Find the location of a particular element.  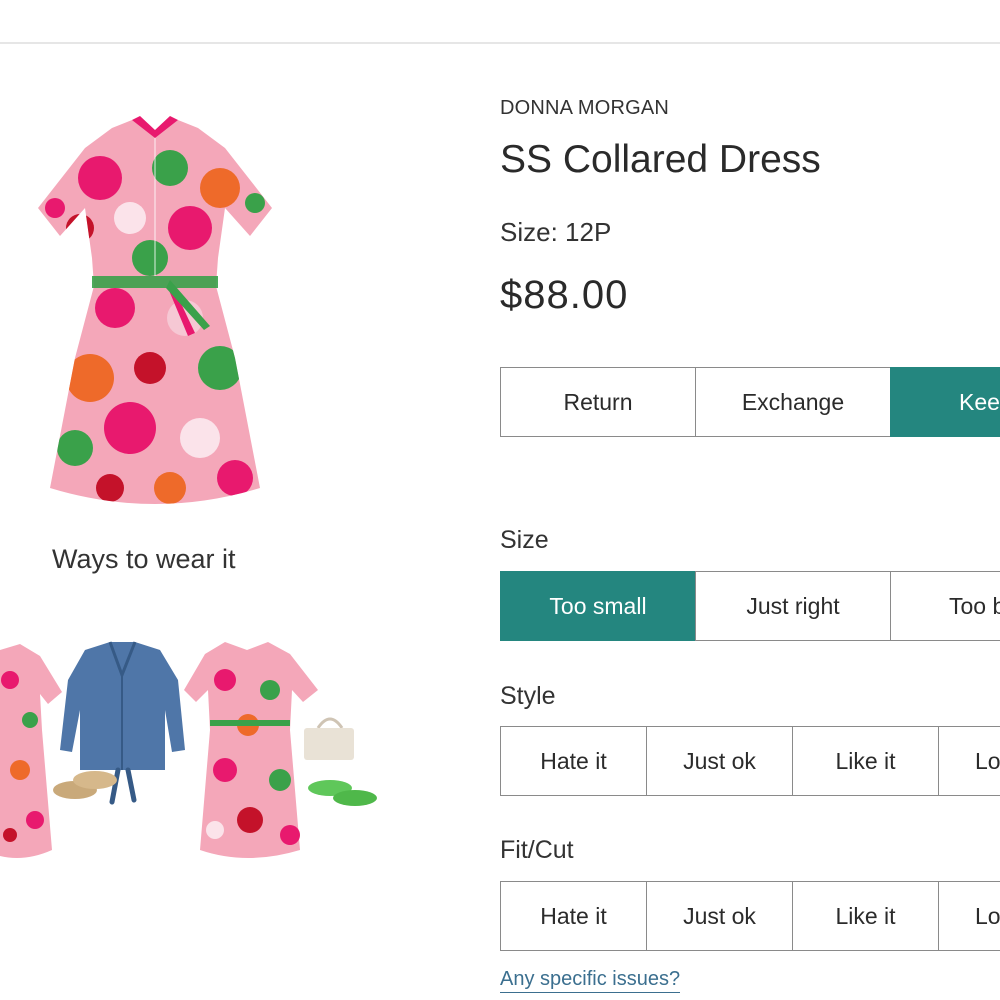

size-too-big-button: Too big is located at coordinates (945, 606).